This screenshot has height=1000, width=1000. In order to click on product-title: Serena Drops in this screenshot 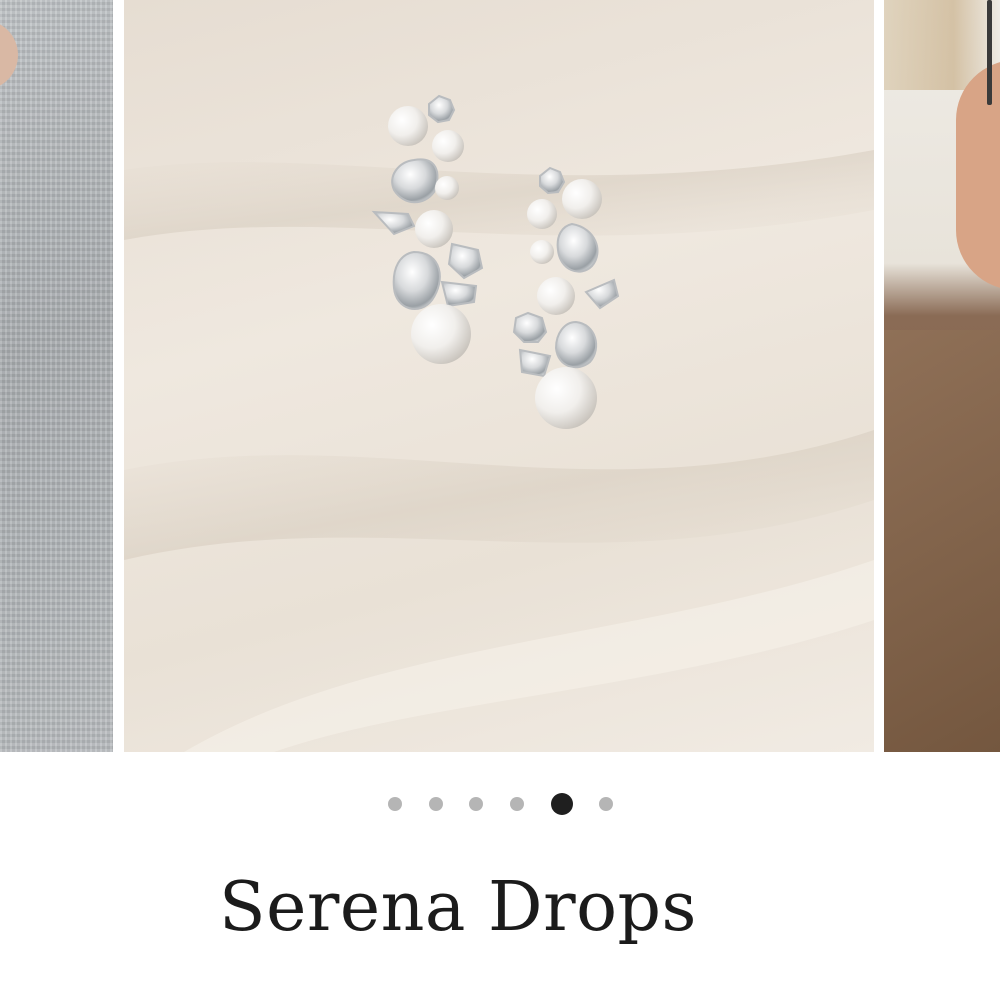, I will do `click(458, 907)`.